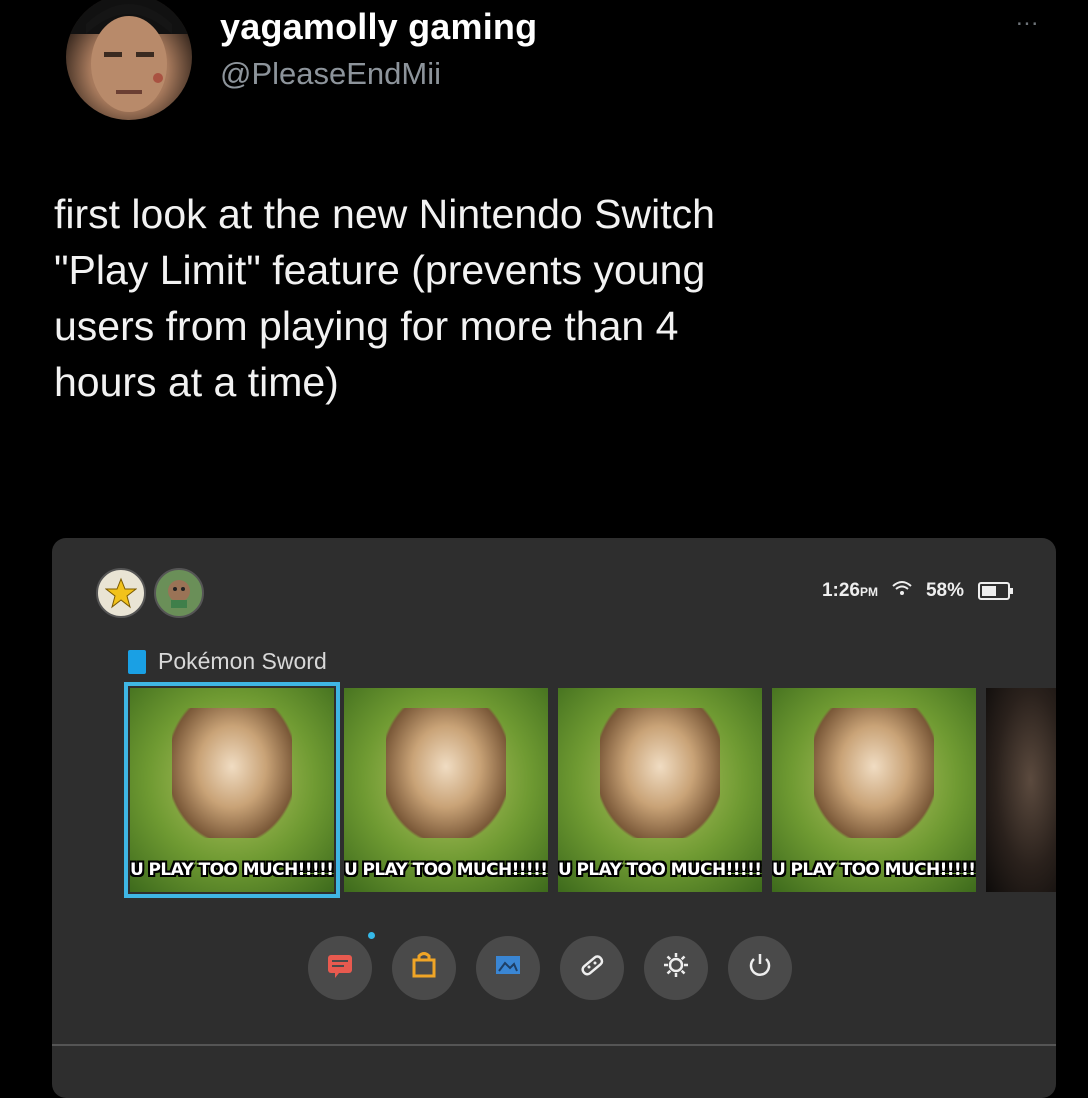 This screenshot has width=1088, height=1098. What do you see at coordinates (330, 74) in the screenshot?
I see `user-handle: @PleaseEndMii` at bounding box center [330, 74].